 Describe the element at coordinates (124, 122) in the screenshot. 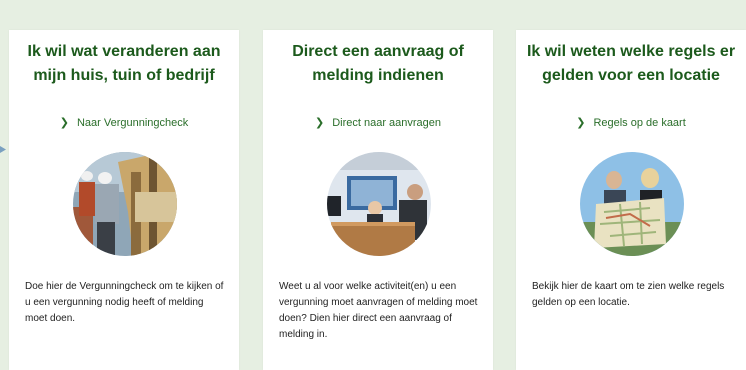

I see `link-naar-vergunningcheck: ❯ Naar Vergunningcheck` at that location.